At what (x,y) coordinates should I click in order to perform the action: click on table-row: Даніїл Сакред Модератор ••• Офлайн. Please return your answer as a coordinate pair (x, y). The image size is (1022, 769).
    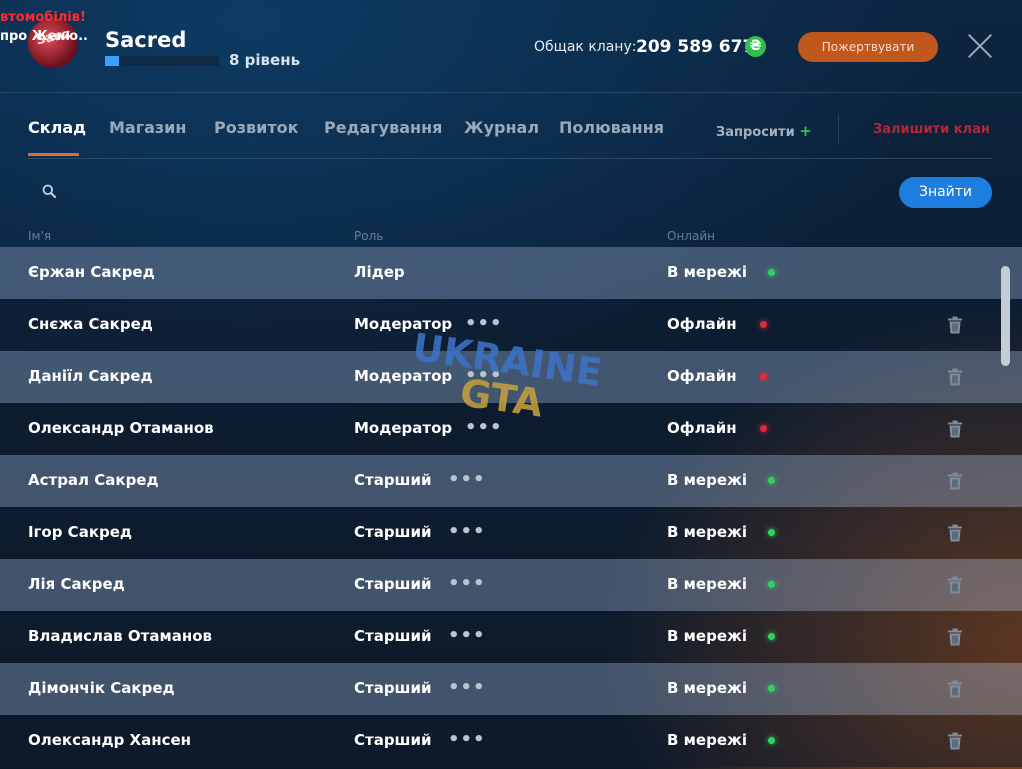
    Looking at the image, I should click on (511, 377).